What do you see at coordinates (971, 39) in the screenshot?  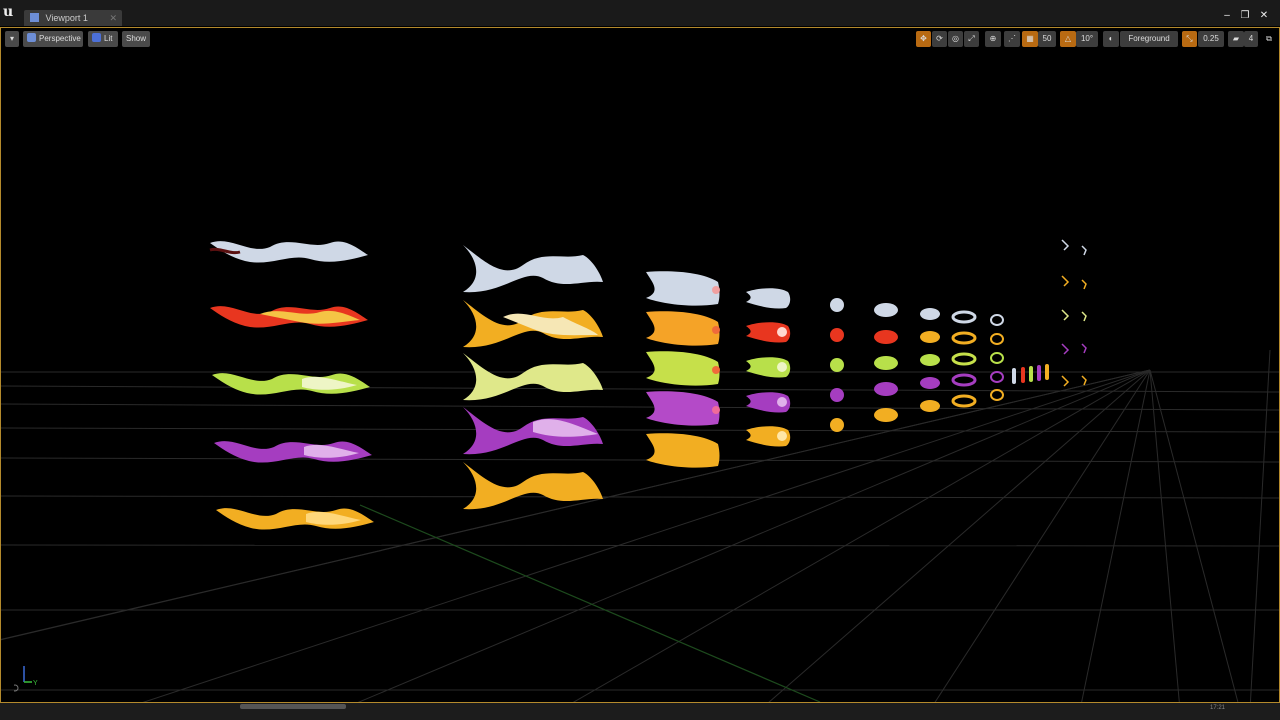 I see `maximize-icon: ⤢` at bounding box center [971, 39].